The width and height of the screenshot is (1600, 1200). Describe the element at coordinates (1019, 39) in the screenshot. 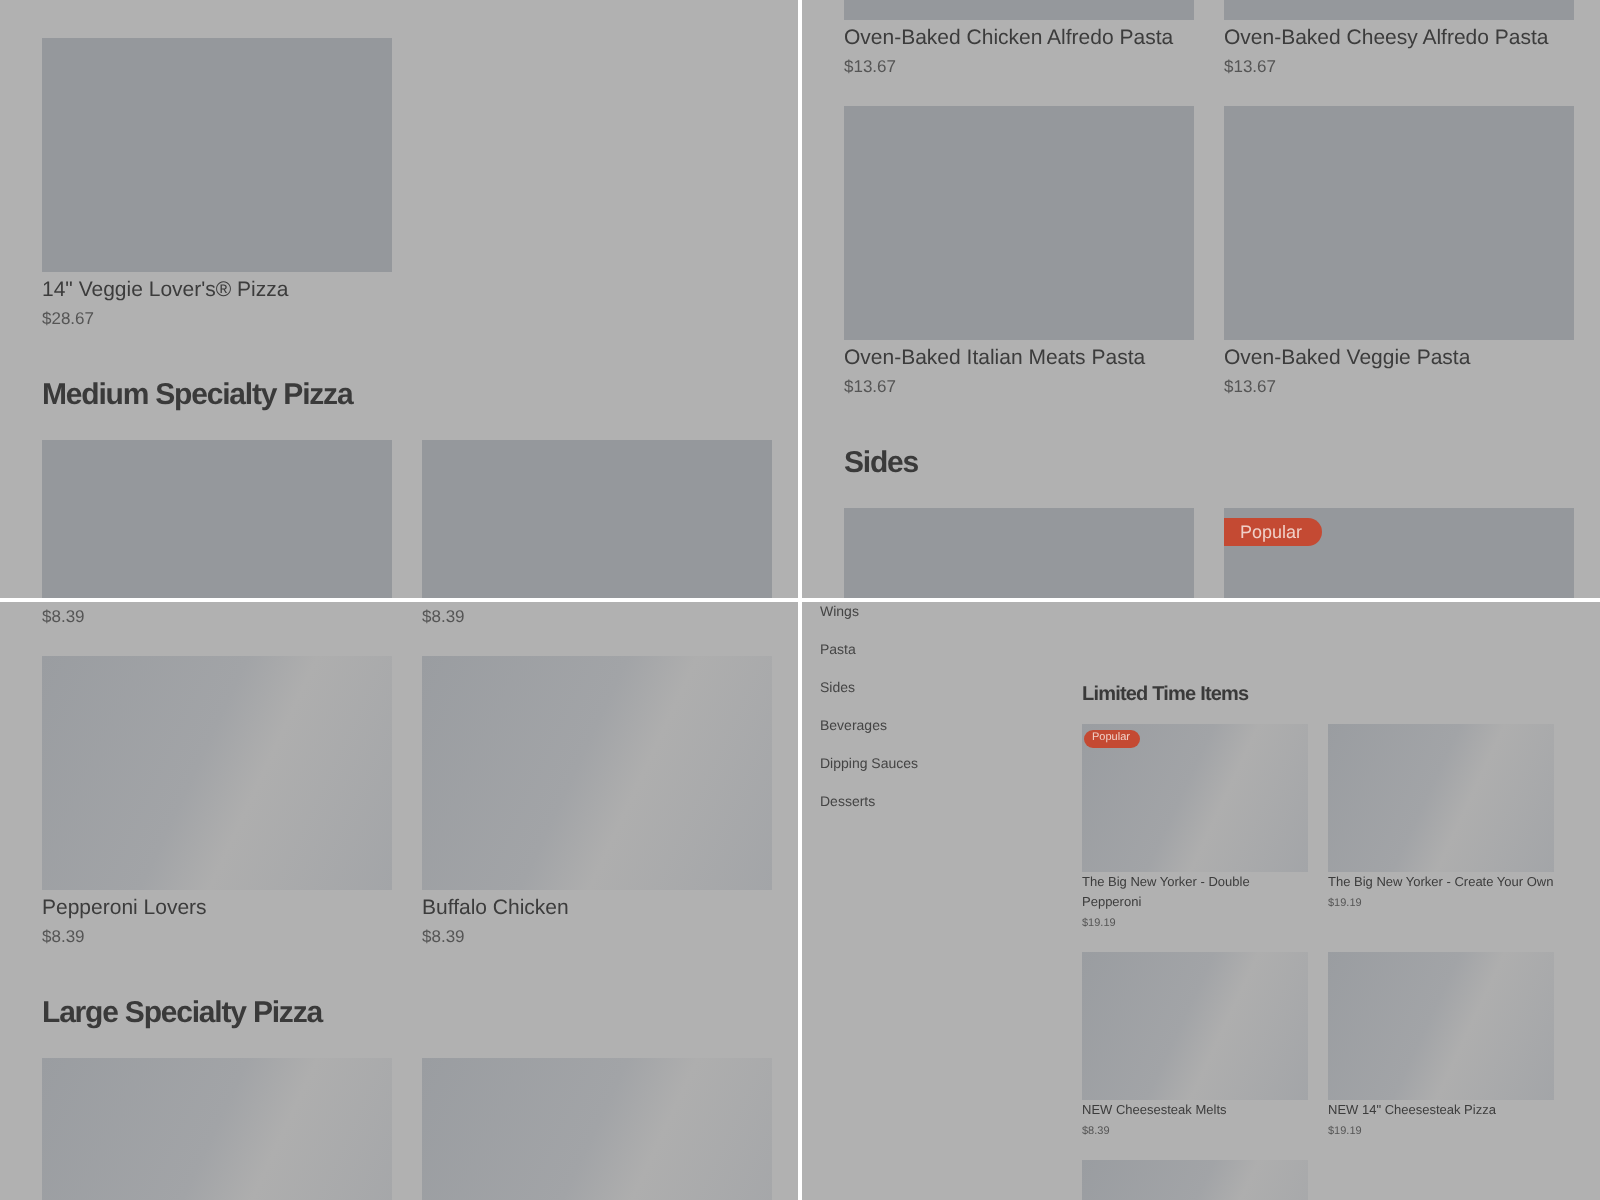

I see `item-name: Oven-Baked Chicken Alfredo Pasta` at that location.